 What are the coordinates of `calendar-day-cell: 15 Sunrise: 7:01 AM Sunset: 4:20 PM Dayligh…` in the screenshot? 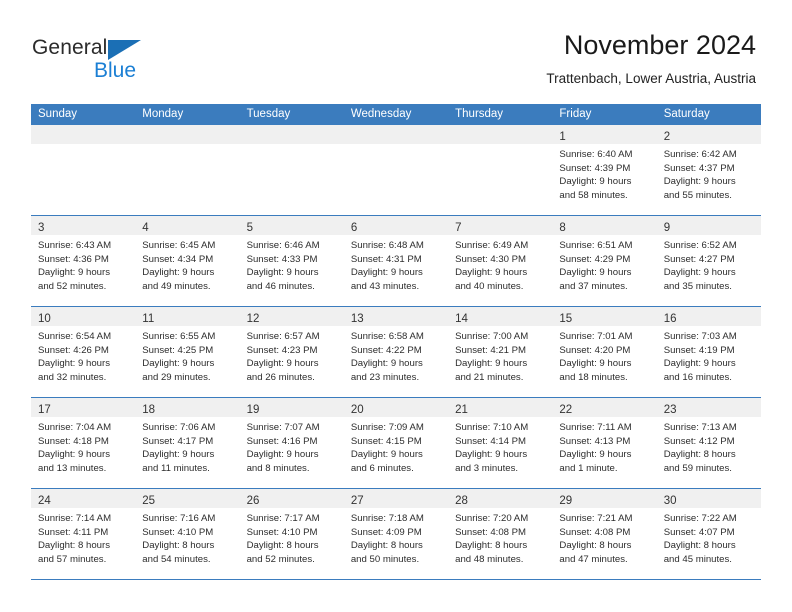 It's located at (604, 352).